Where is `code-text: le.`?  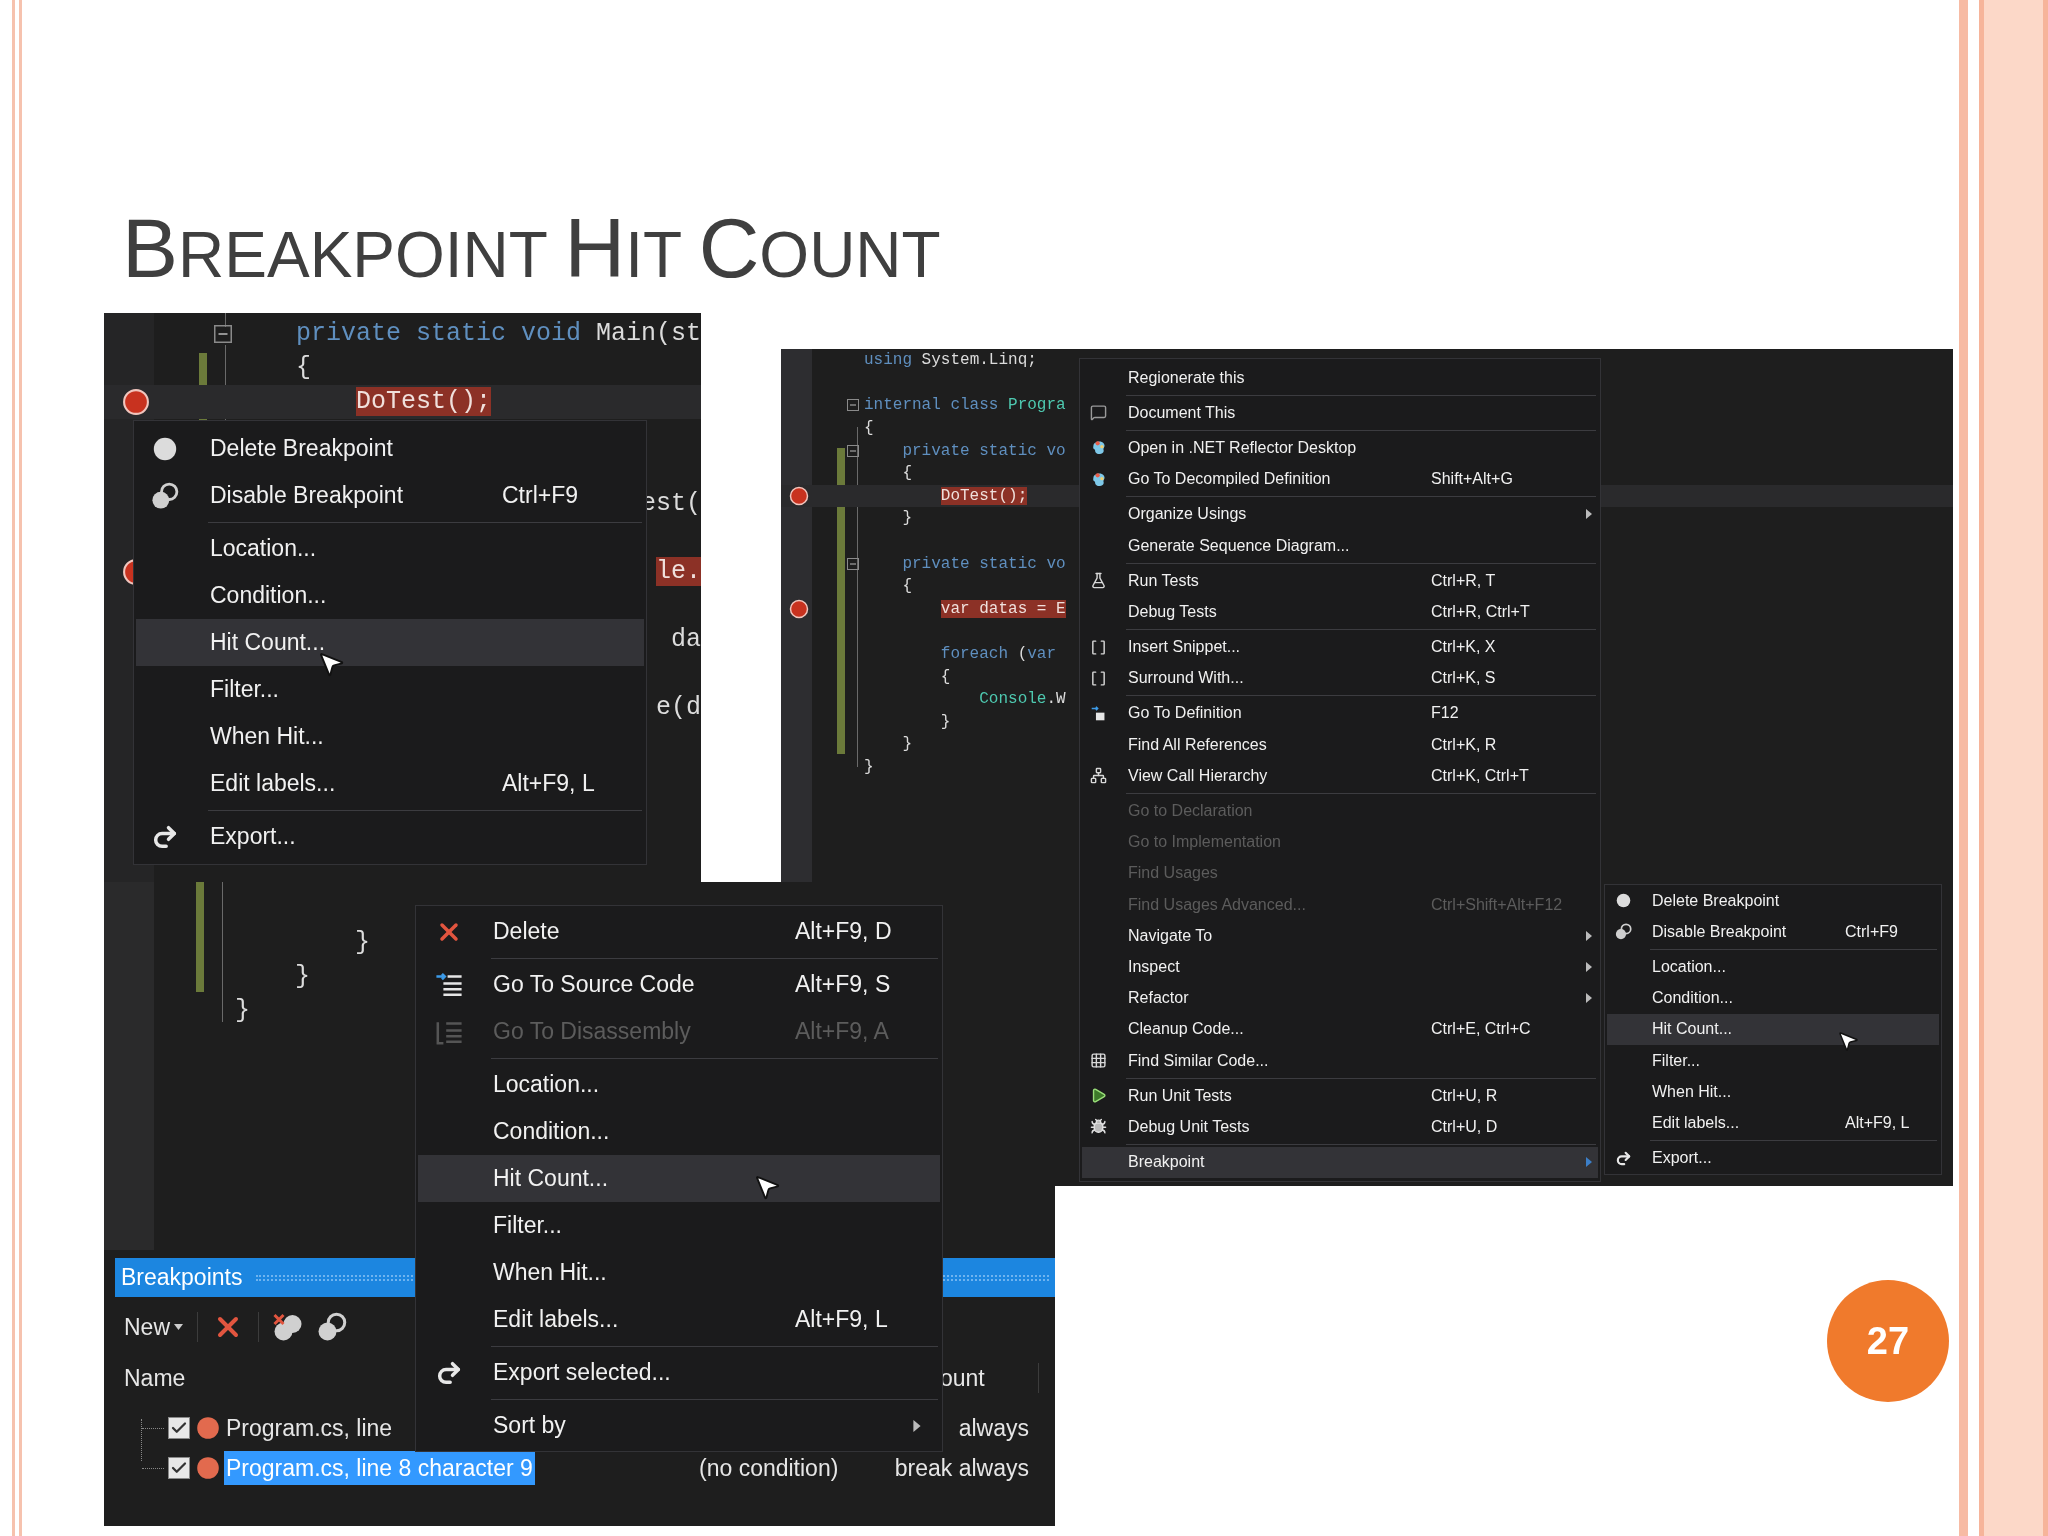 code-text: le. is located at coordinates (678, 572).